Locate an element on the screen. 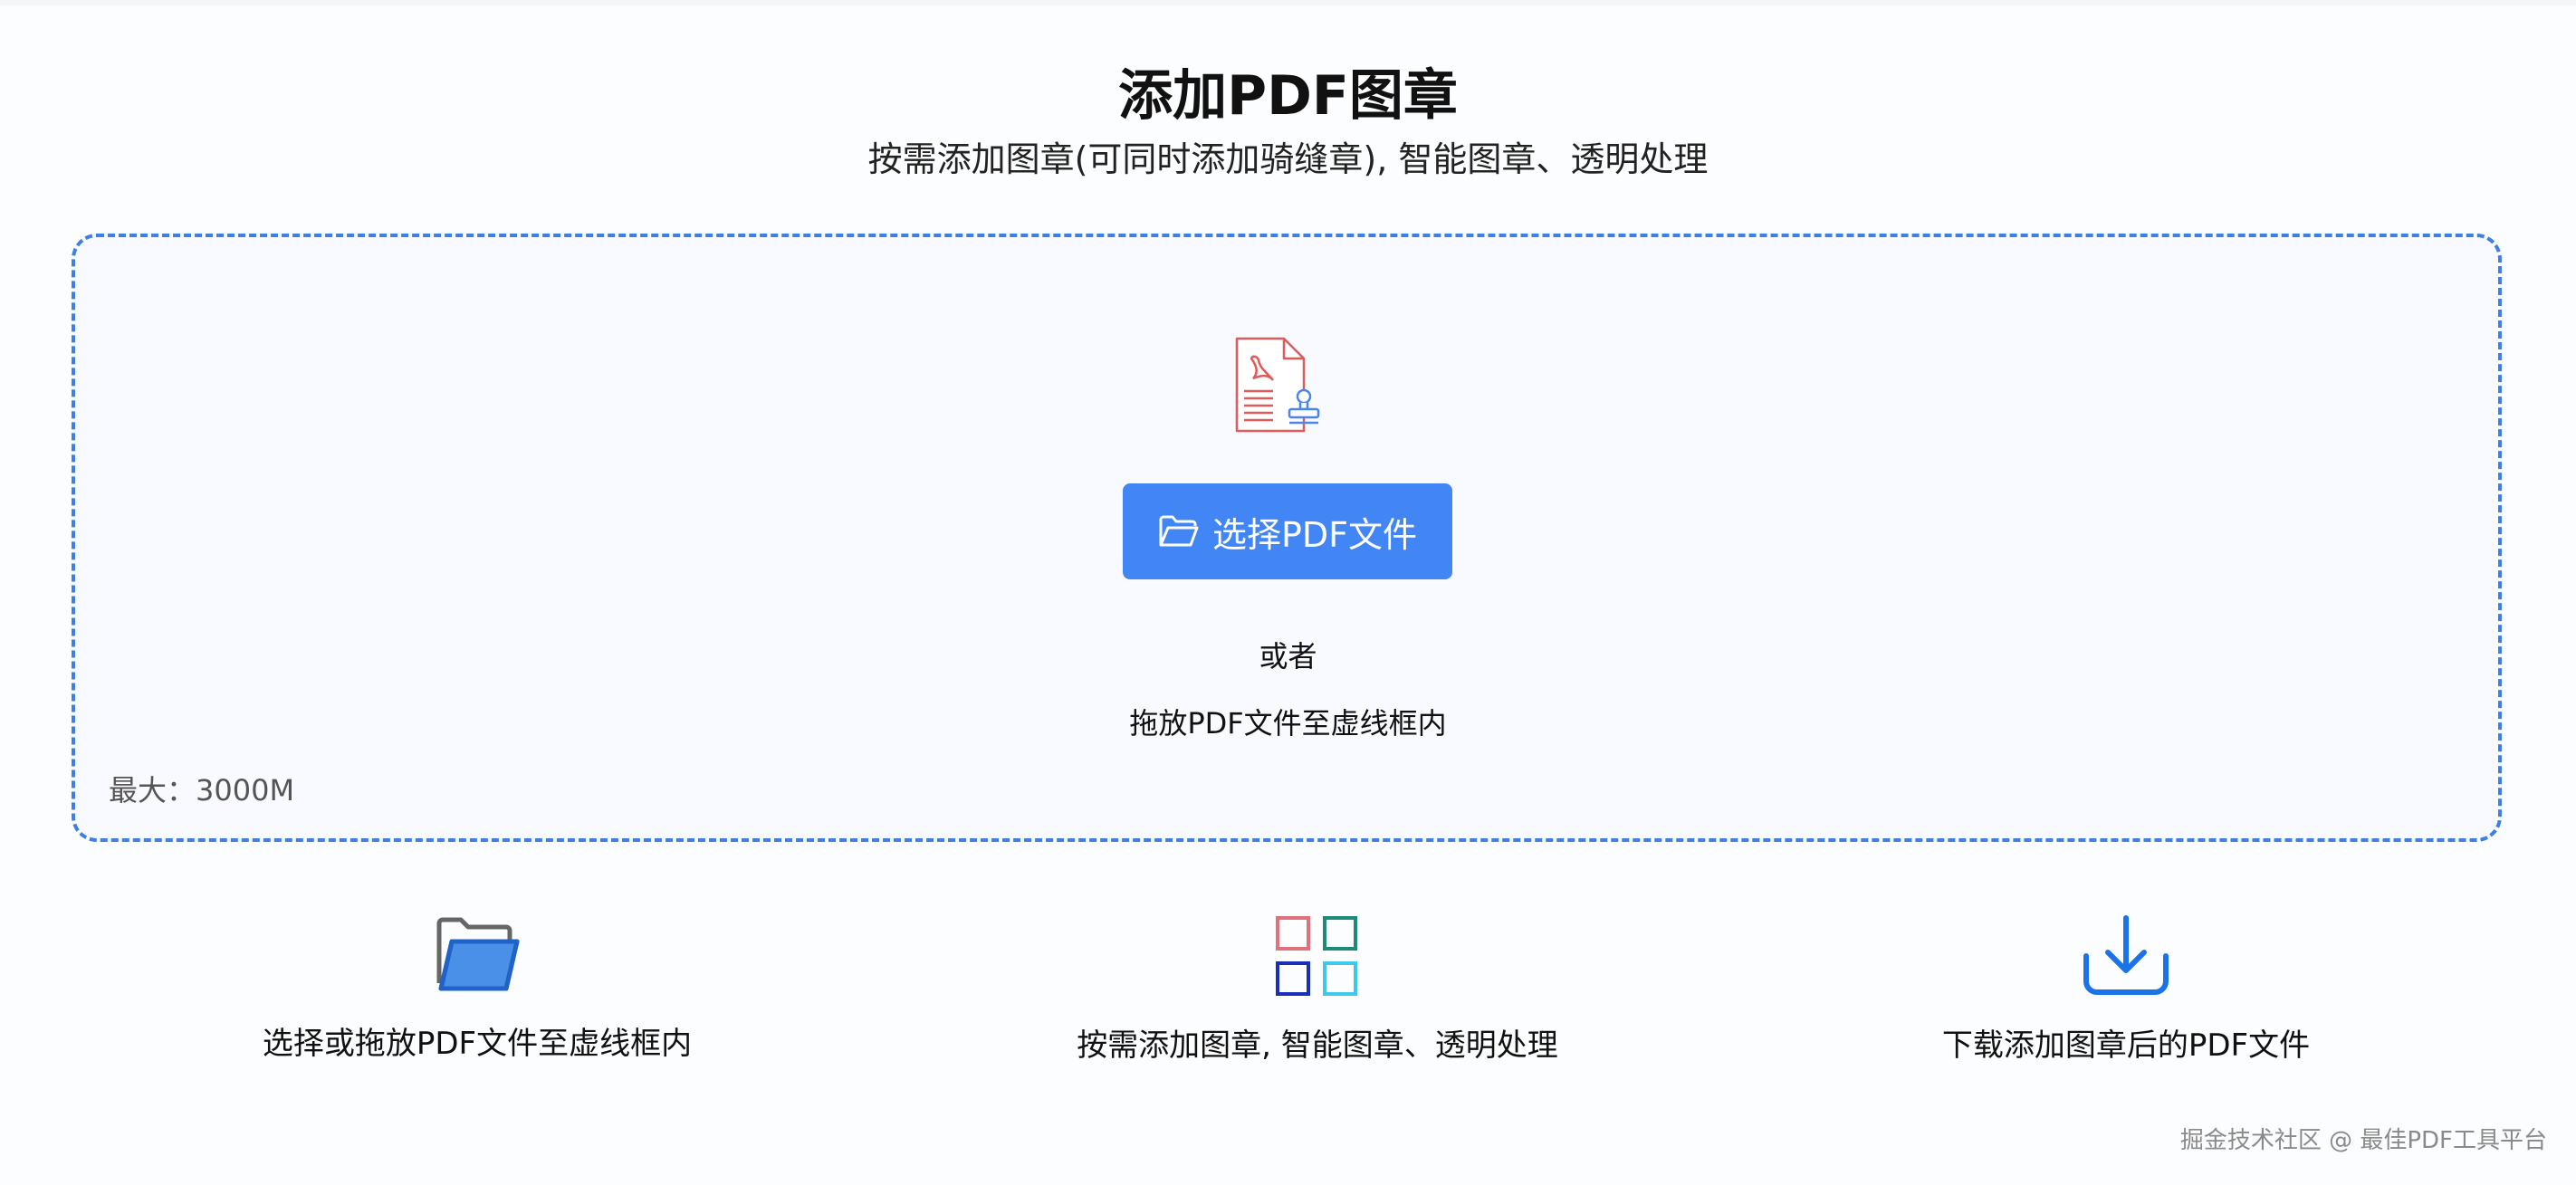 This screenshot has width=2576, height=1185. folder-open-icon is located at coordinates (1179, 531).